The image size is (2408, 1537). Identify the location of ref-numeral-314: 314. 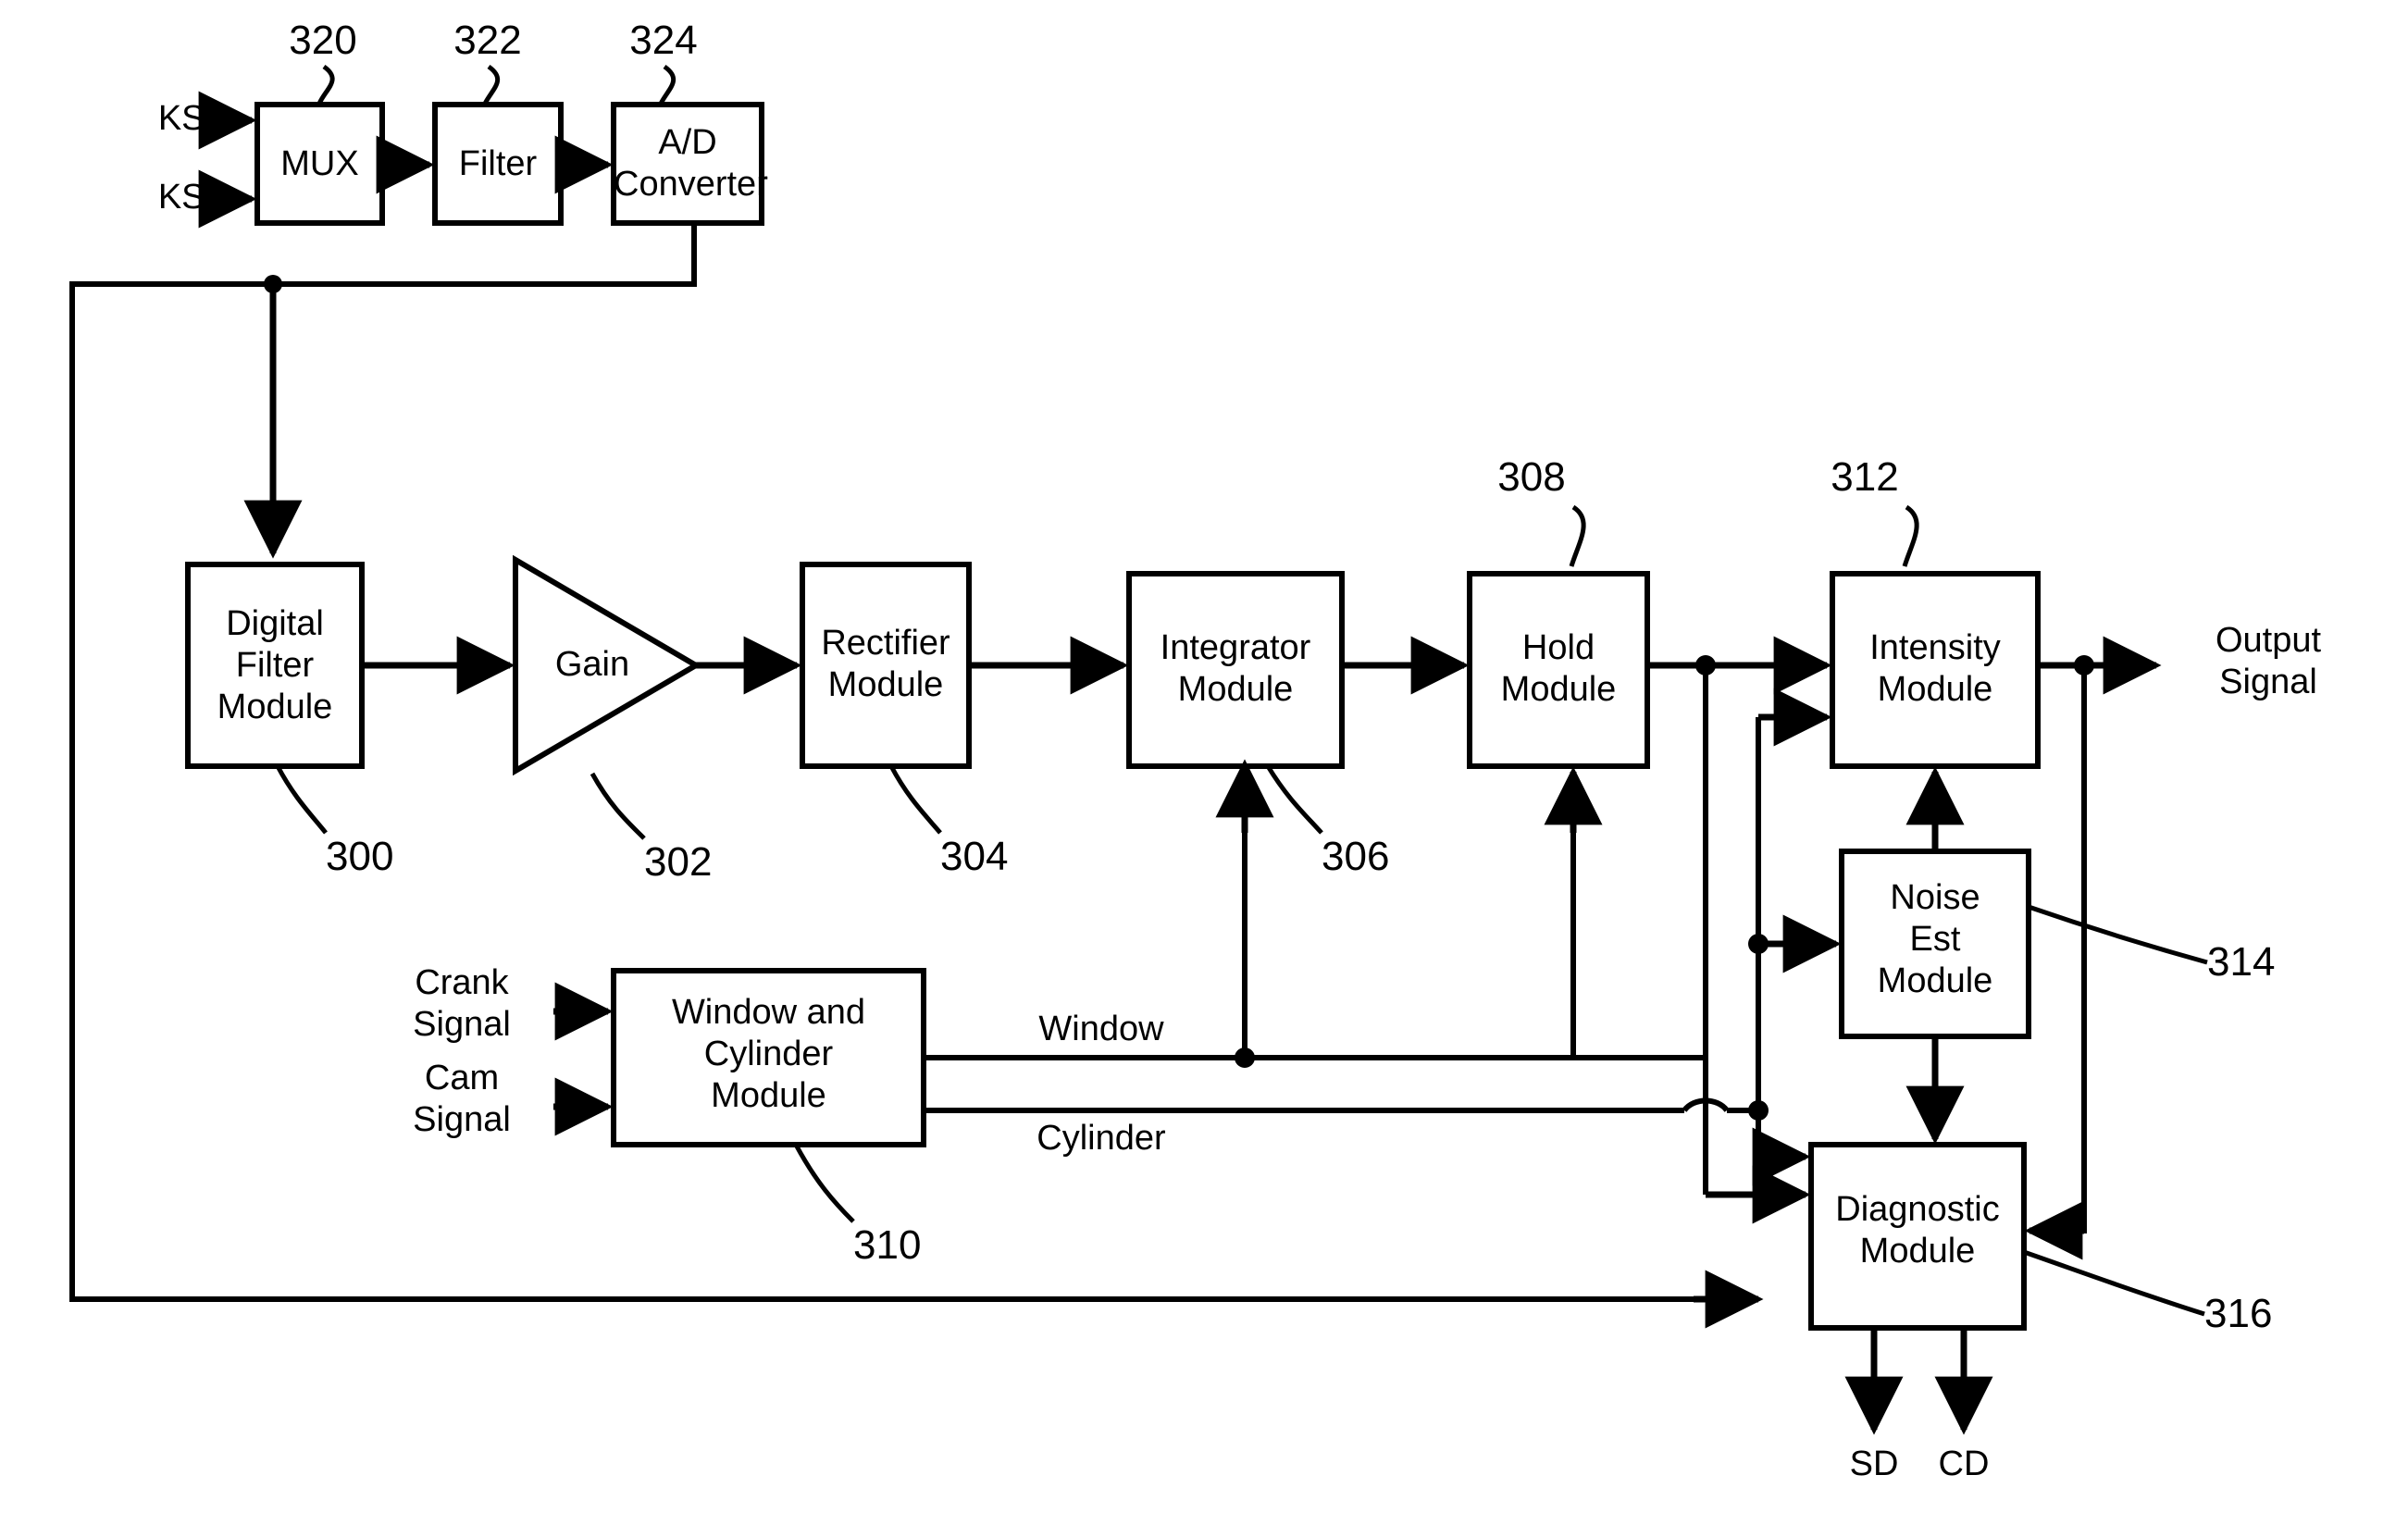
(2241, 962).